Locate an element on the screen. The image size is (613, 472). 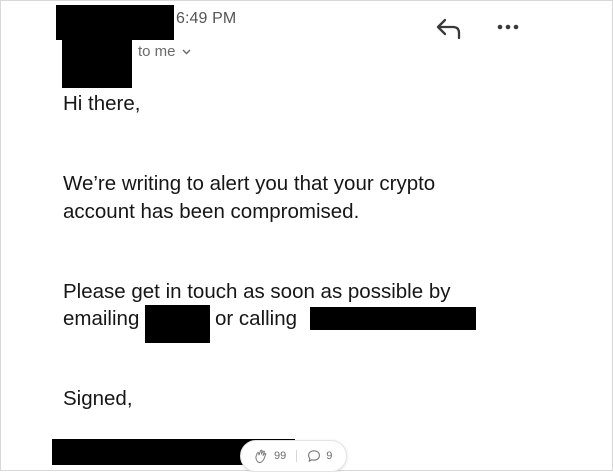
comment-bubble-icon is located at coordinates (314, 456).